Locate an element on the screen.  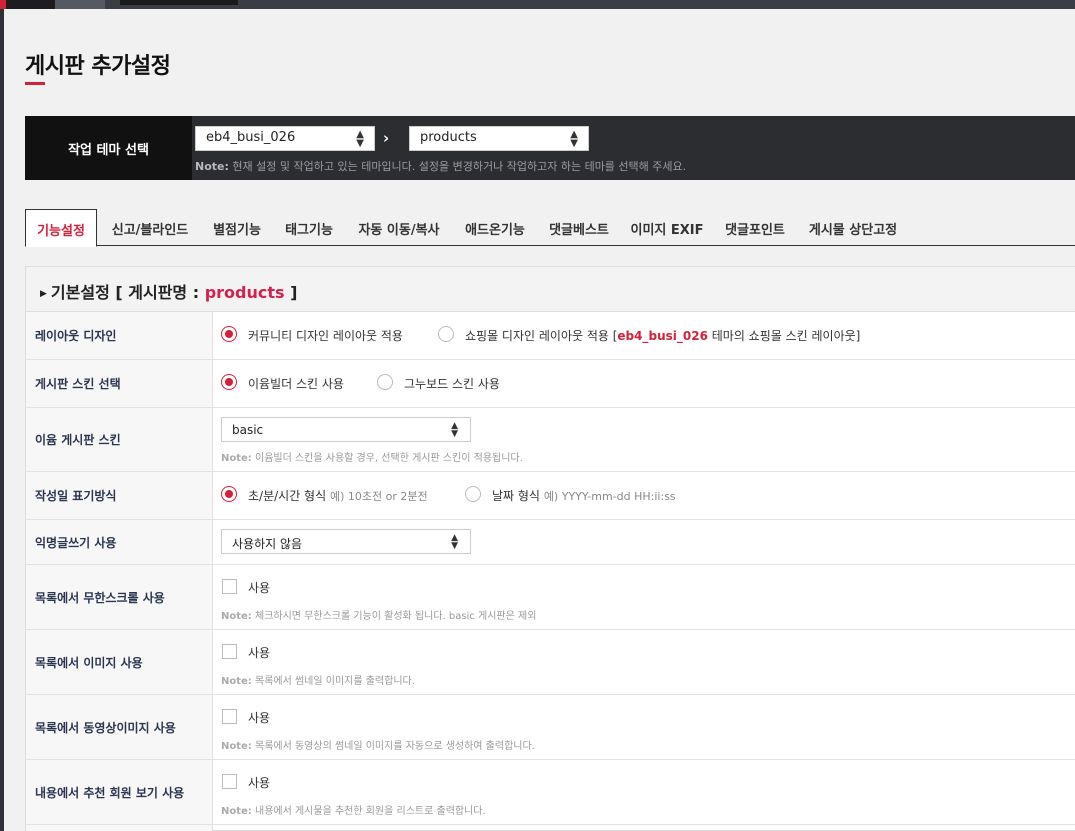
tab-image-exif: 이미지 EXIF is located at coordinates (667, 227).